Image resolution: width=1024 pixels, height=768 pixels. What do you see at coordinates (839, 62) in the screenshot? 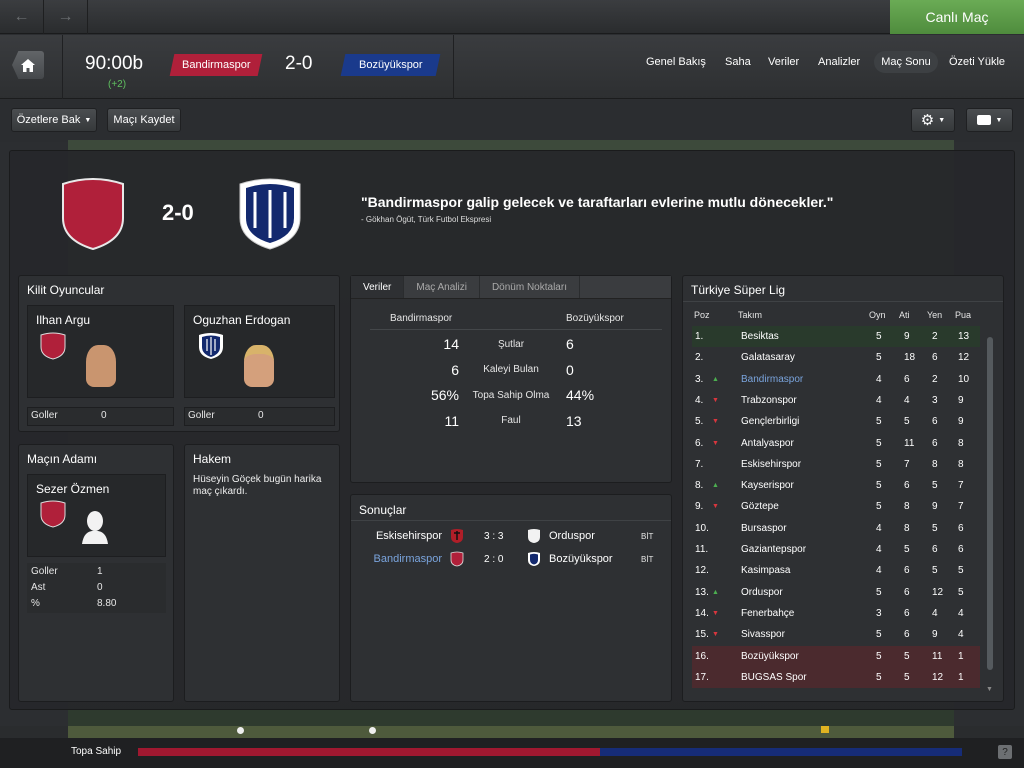
I see `menu-analizler: Analizler` at bounding box center [839, 62].